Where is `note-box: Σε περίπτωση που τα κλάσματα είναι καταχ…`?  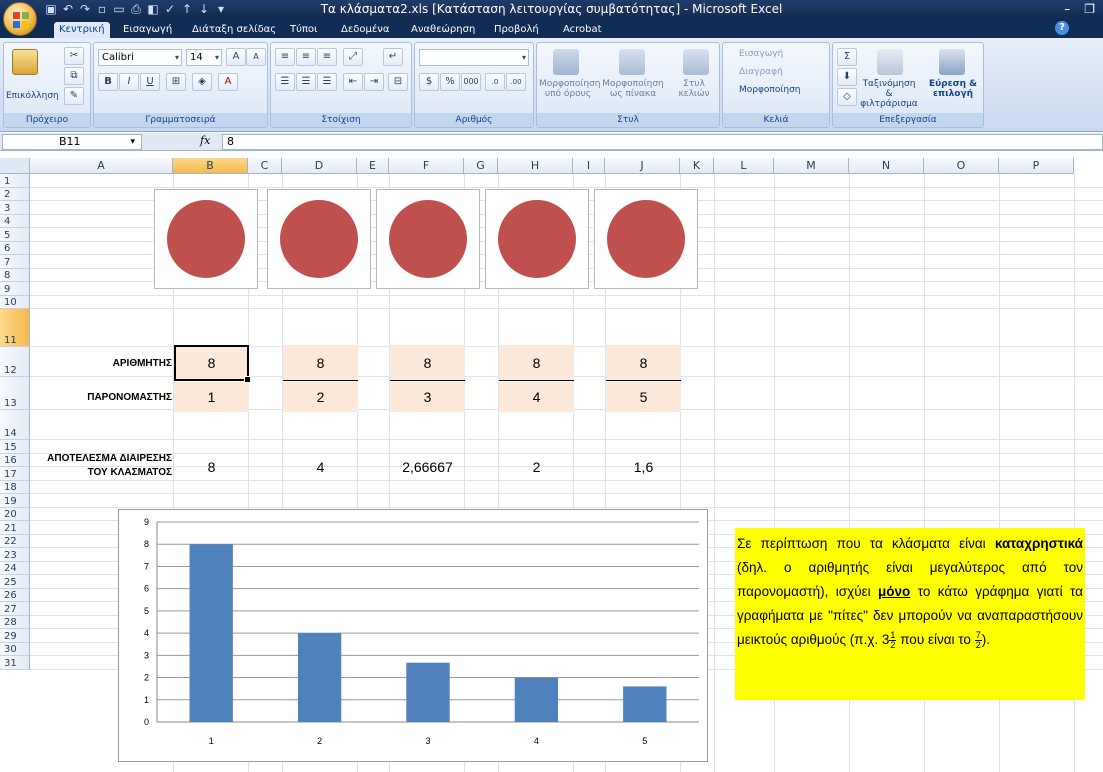 note-box: Σε περίπτωση που τα κλάσματα είναι καταχ… is located at coordinates (910, 614).